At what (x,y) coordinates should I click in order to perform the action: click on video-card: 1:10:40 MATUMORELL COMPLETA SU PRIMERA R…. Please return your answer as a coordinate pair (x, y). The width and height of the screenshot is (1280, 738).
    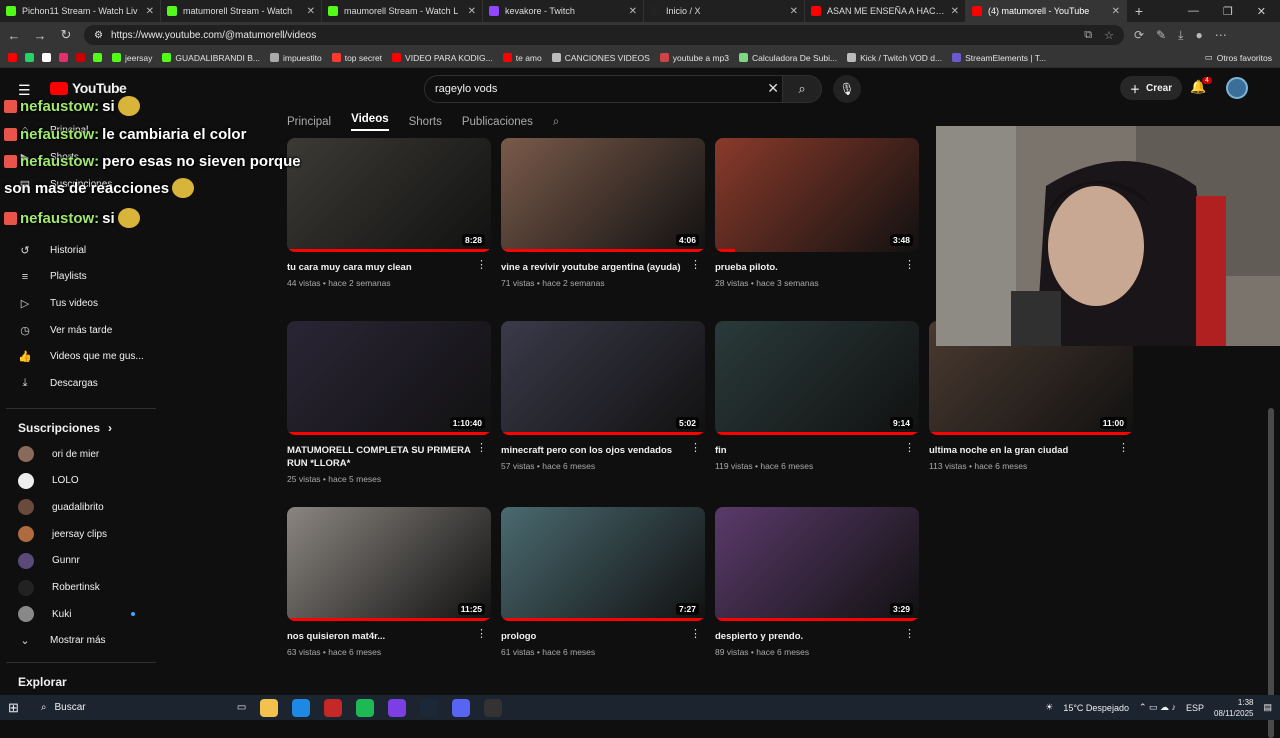
    Looking at the image, I should click on (389, 402).